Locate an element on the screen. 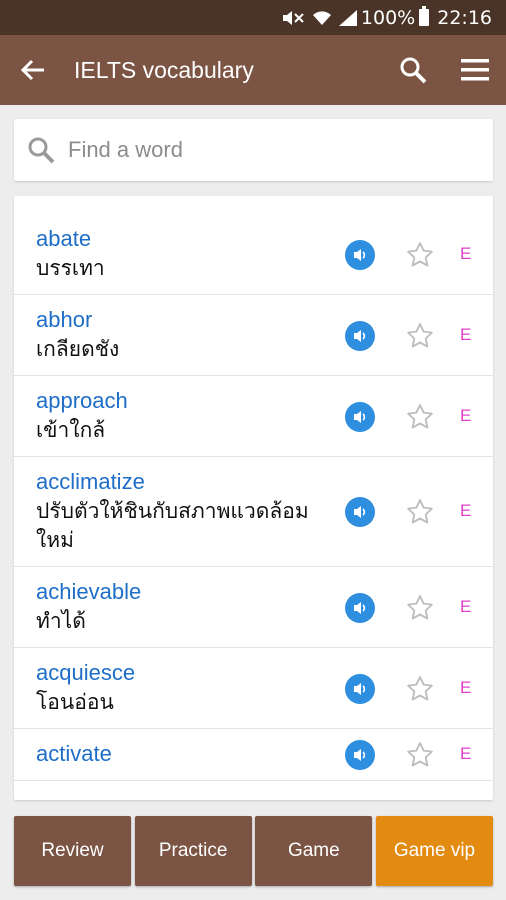 The width and height of the screenshot is (506, 900). game-button: Game is located at coordinates (314, 851).